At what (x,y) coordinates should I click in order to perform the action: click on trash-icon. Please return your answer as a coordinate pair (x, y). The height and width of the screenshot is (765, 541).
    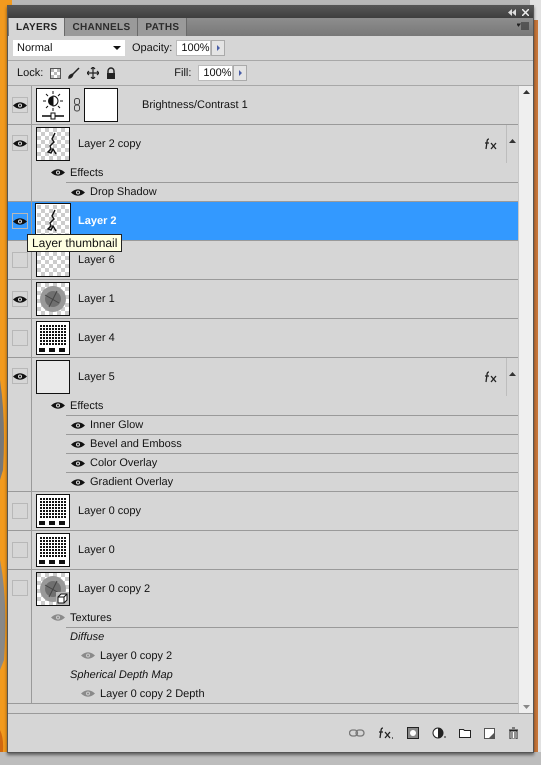
    Looking at the image, I should click on (513, 733).